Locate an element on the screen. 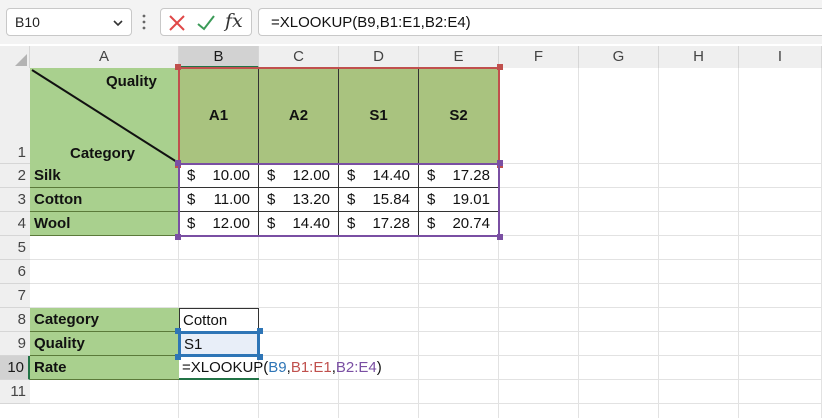 The width and height of the screenshot is (822, 418). row-header-9: 9 is located at coordinates (15, 344).